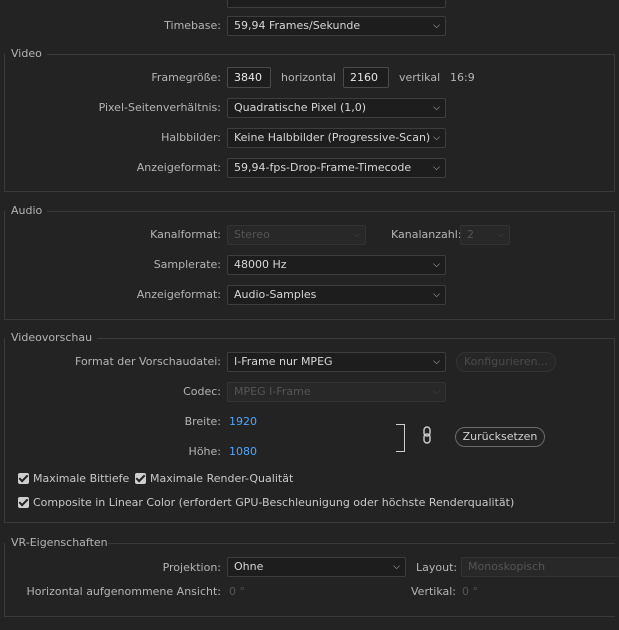 The width and height of the screenshot is (619, 630). I want to click on channel-format-dropdown: Stereo ⌵, so click(296, 235).